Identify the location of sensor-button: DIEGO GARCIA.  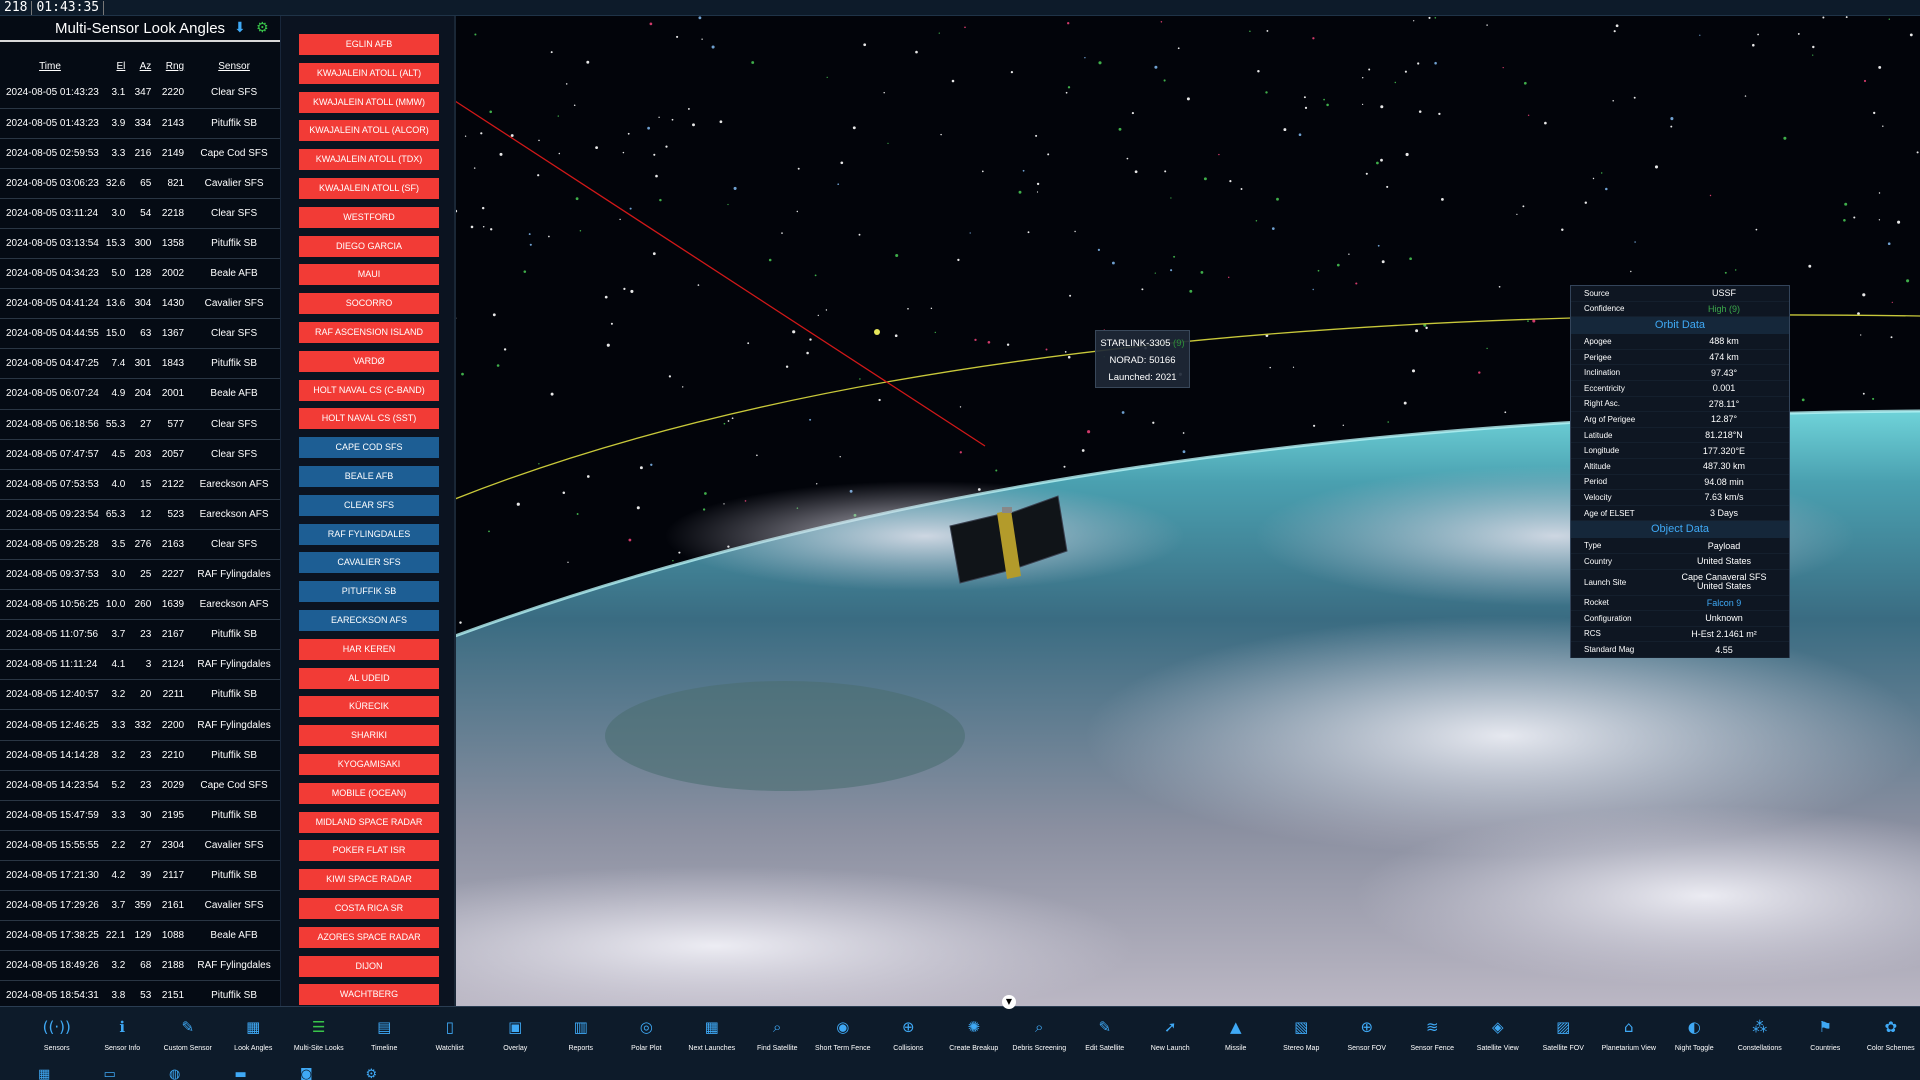
(369, 246).